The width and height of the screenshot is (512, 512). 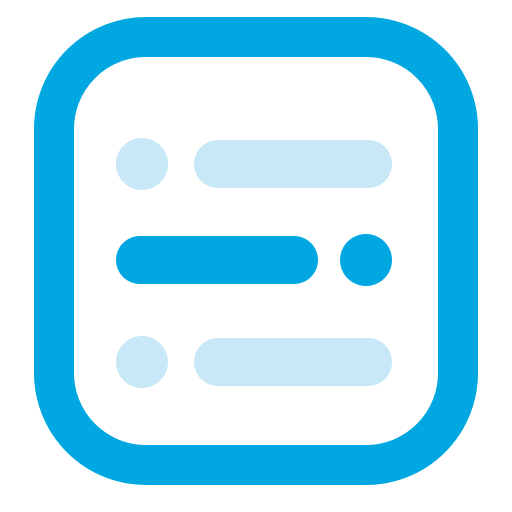 I want to click on light-bar-top, so click(x=293, y=164).